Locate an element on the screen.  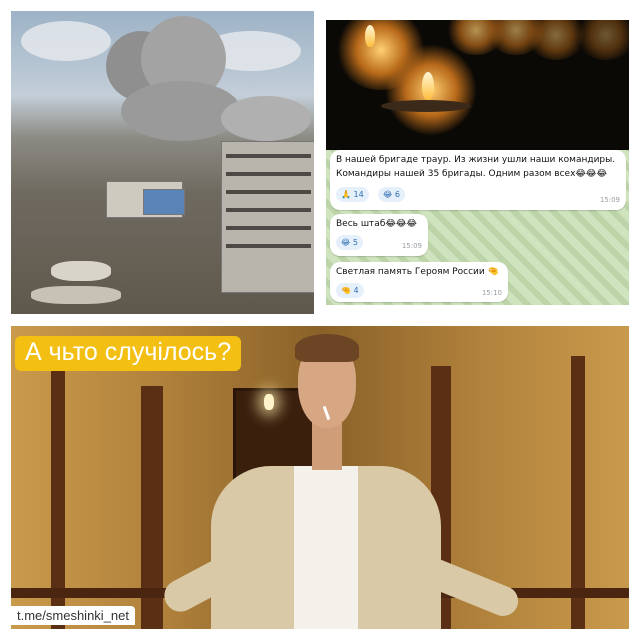
message-line: Светлая память Героям России 🤏 is located at coordinates (417, 272).